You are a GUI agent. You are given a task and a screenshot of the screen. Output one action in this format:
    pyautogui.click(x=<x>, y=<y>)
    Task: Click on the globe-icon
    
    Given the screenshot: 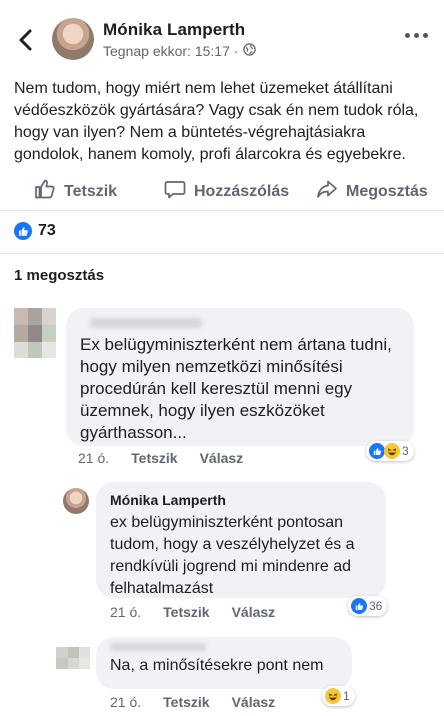 What is the action you would take?
    pyautogui.click(x=250, y=51)
    